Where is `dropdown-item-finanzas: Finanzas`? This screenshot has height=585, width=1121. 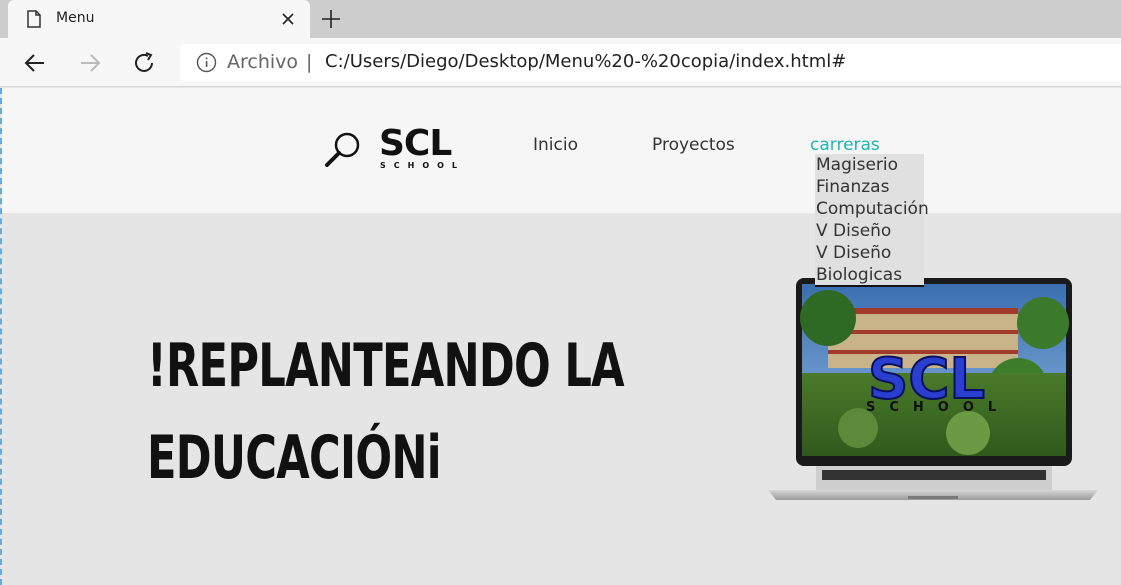
dropdown-item-finanzas: Finanzas is located at coordinates (869, 187).